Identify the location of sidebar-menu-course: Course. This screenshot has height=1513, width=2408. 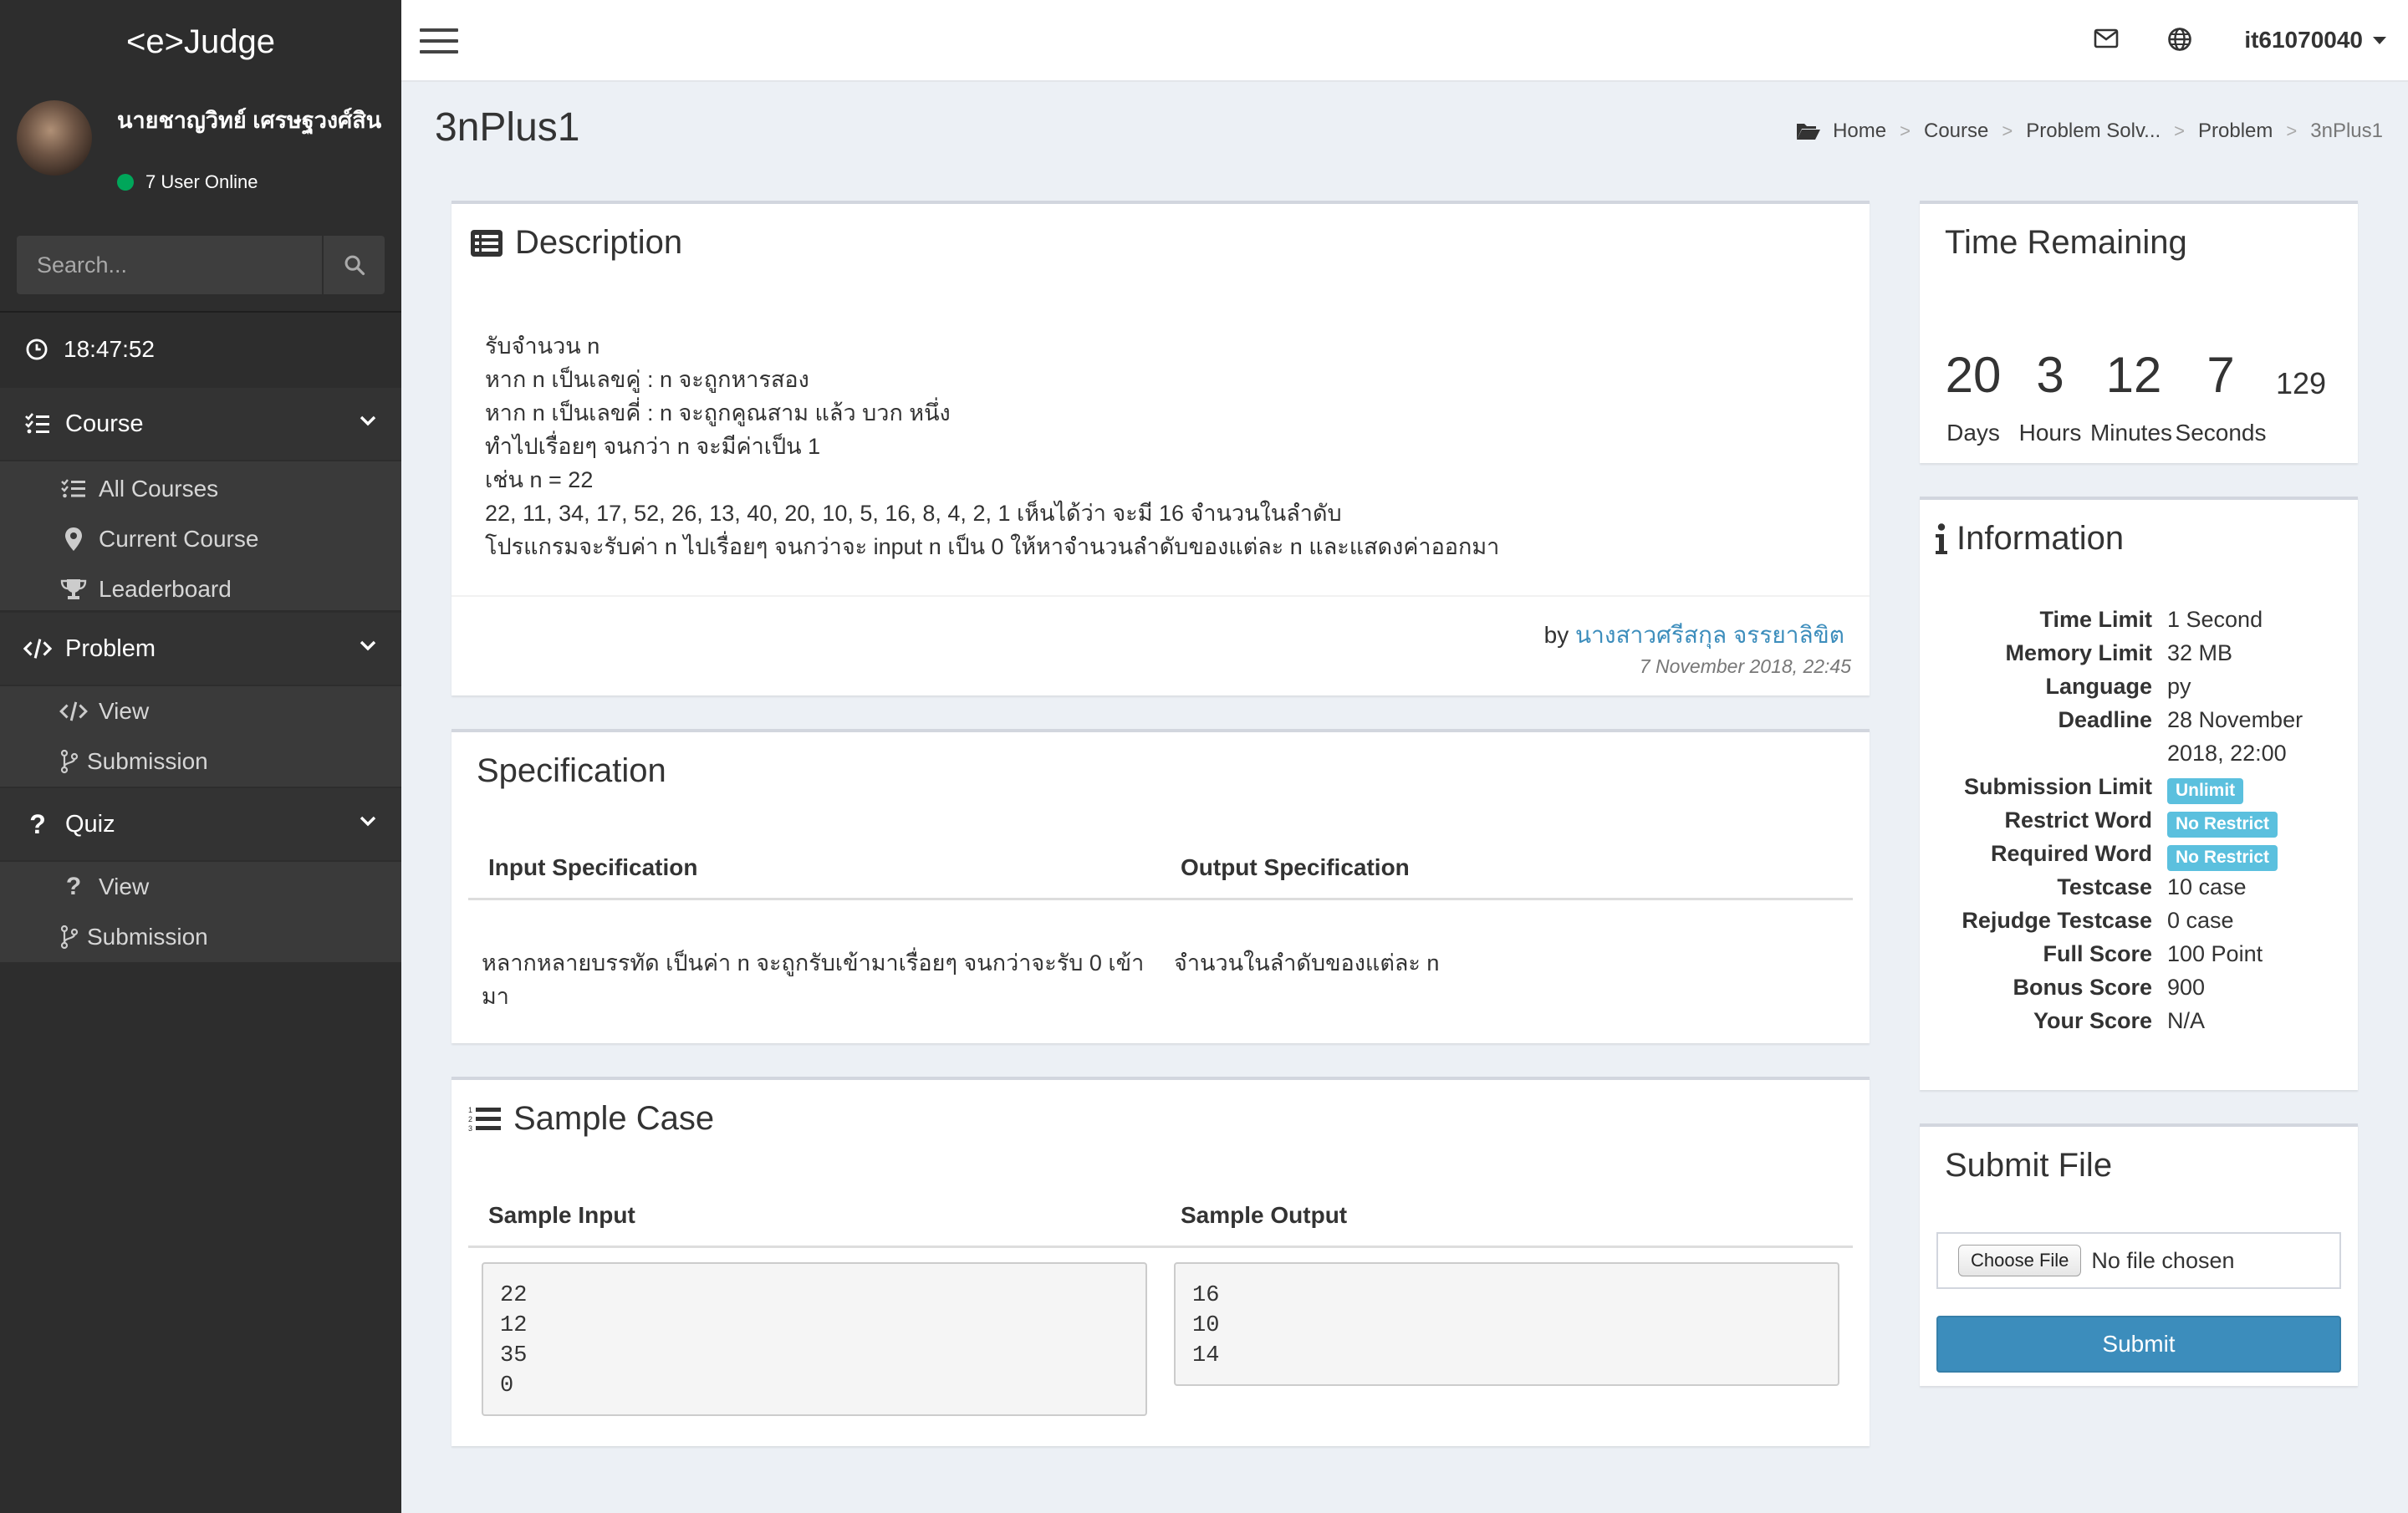
(201, 424).